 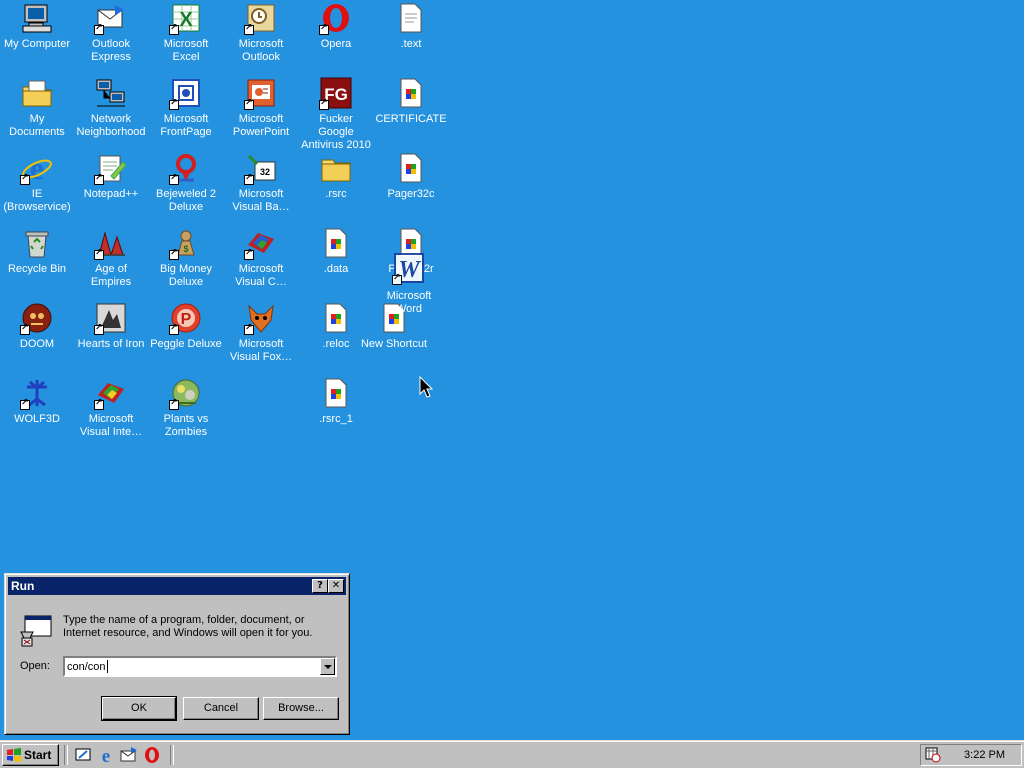 I want to click on cancel-button: Cancel, so click(x=221, y=708).